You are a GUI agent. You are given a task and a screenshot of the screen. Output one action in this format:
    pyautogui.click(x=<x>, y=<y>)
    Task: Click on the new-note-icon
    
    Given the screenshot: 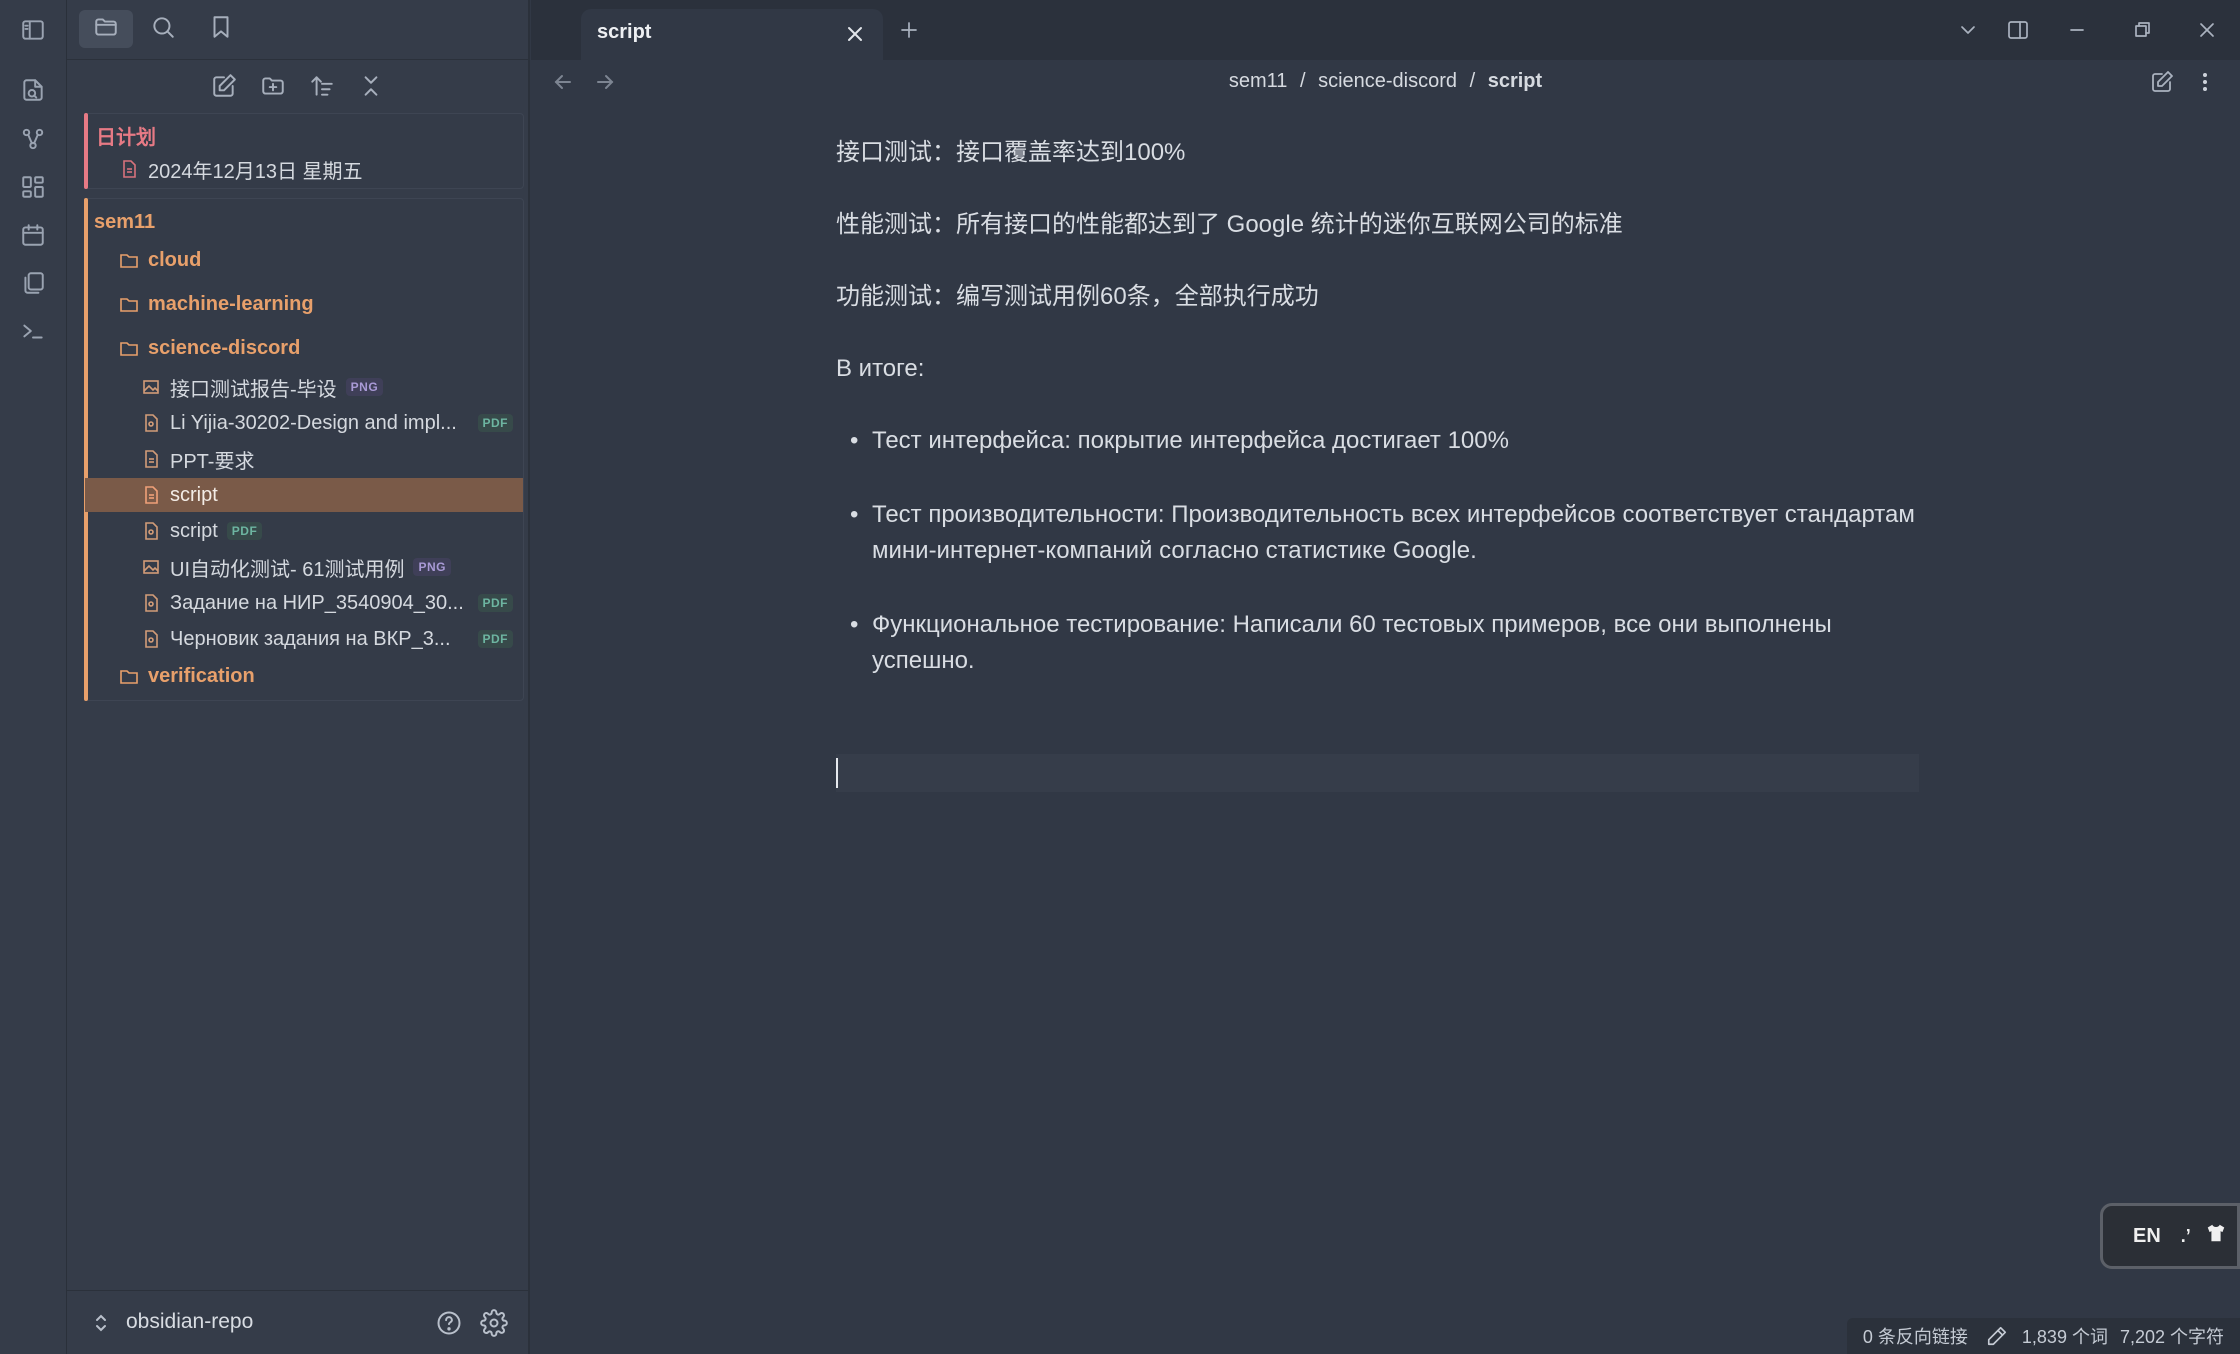 What is the action you would take?
    pyautogui.click(x=224, y=86)
    